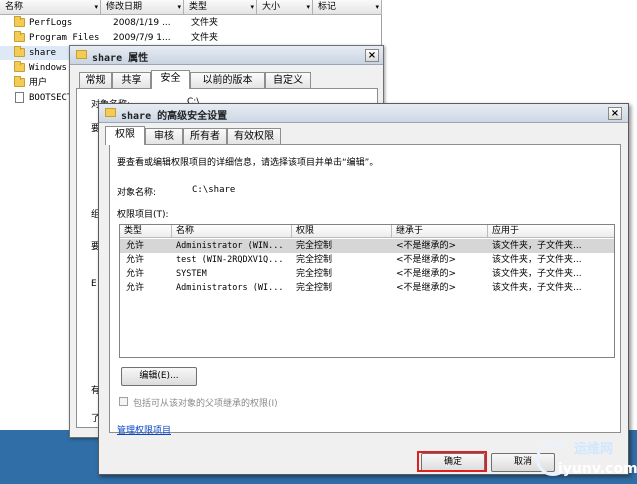  What do you see at coordinates (440, 231) in the screenshot?
I see `grid-header-inherited-from: 继承于` at bounding box center [440, 231].